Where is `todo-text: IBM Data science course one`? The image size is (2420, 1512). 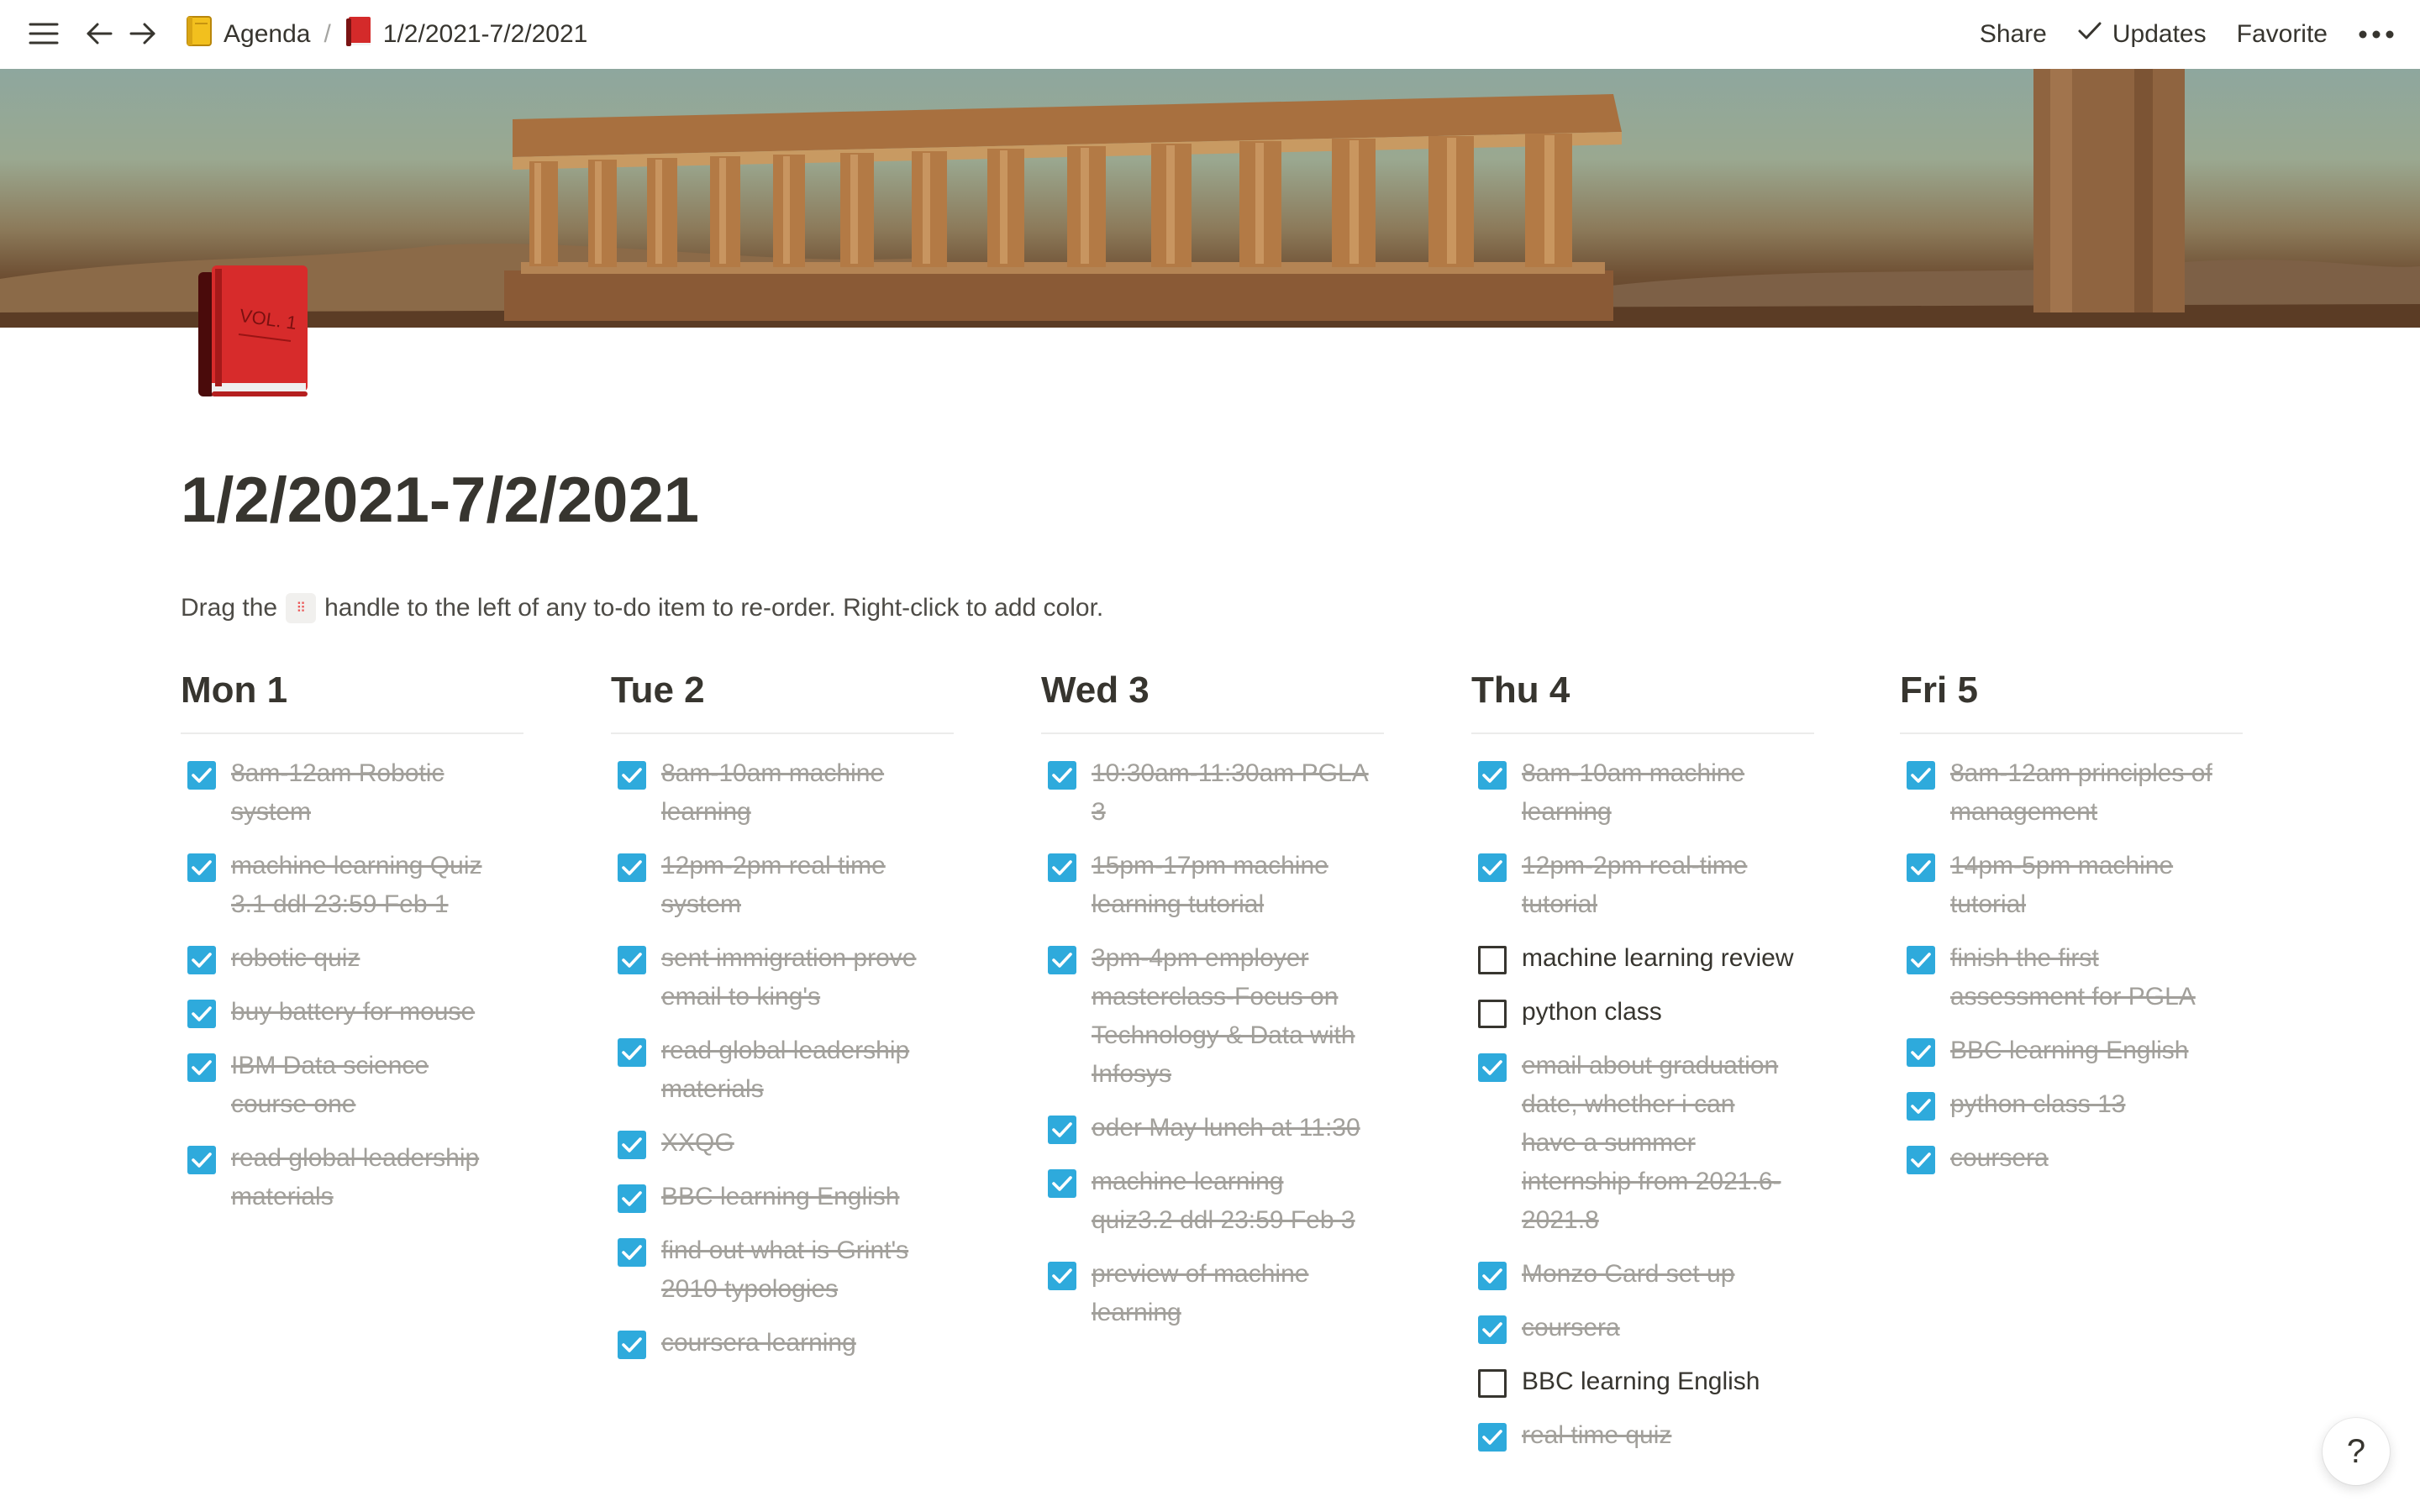
todo-text: IBM Data science course one is located at coordinates (330, 1085).